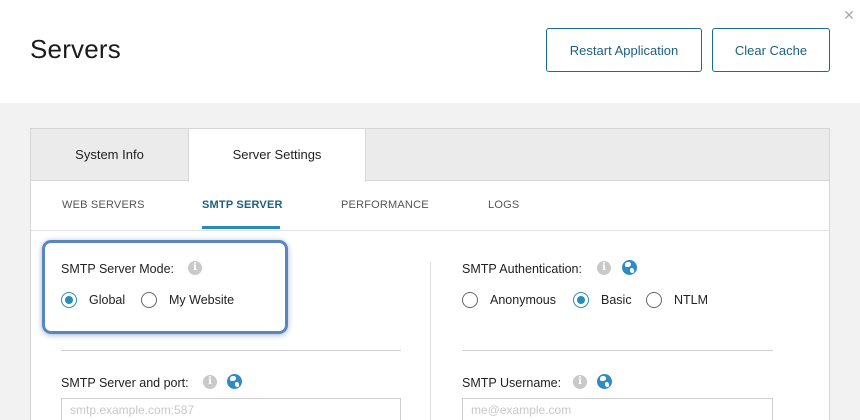  I want to click on radio-basic-label: Basic, so click(616, 300).